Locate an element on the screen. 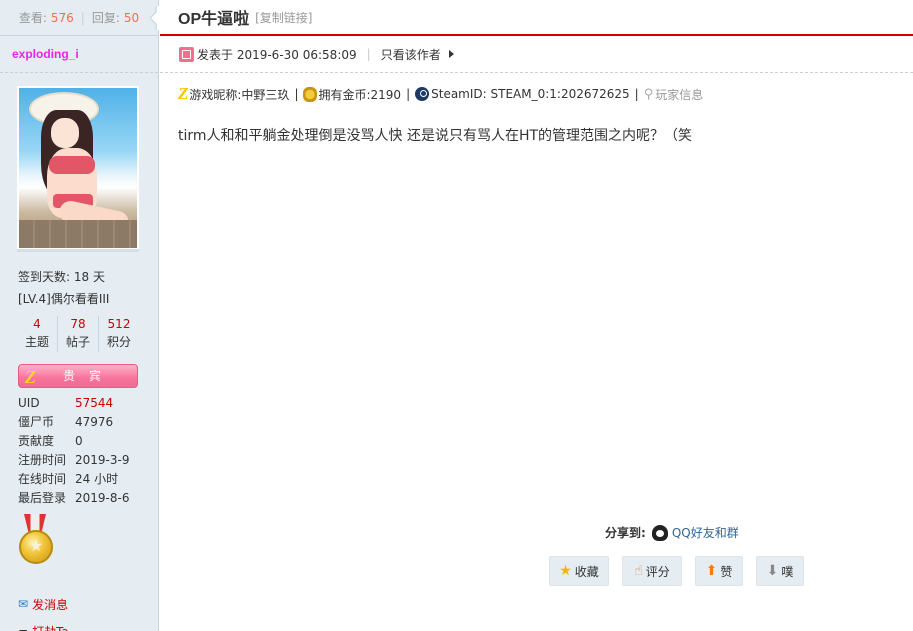 This screenshot has width=913, height=631. coin-count: 拥有金币:2190 is located at coordinates (360, 94).